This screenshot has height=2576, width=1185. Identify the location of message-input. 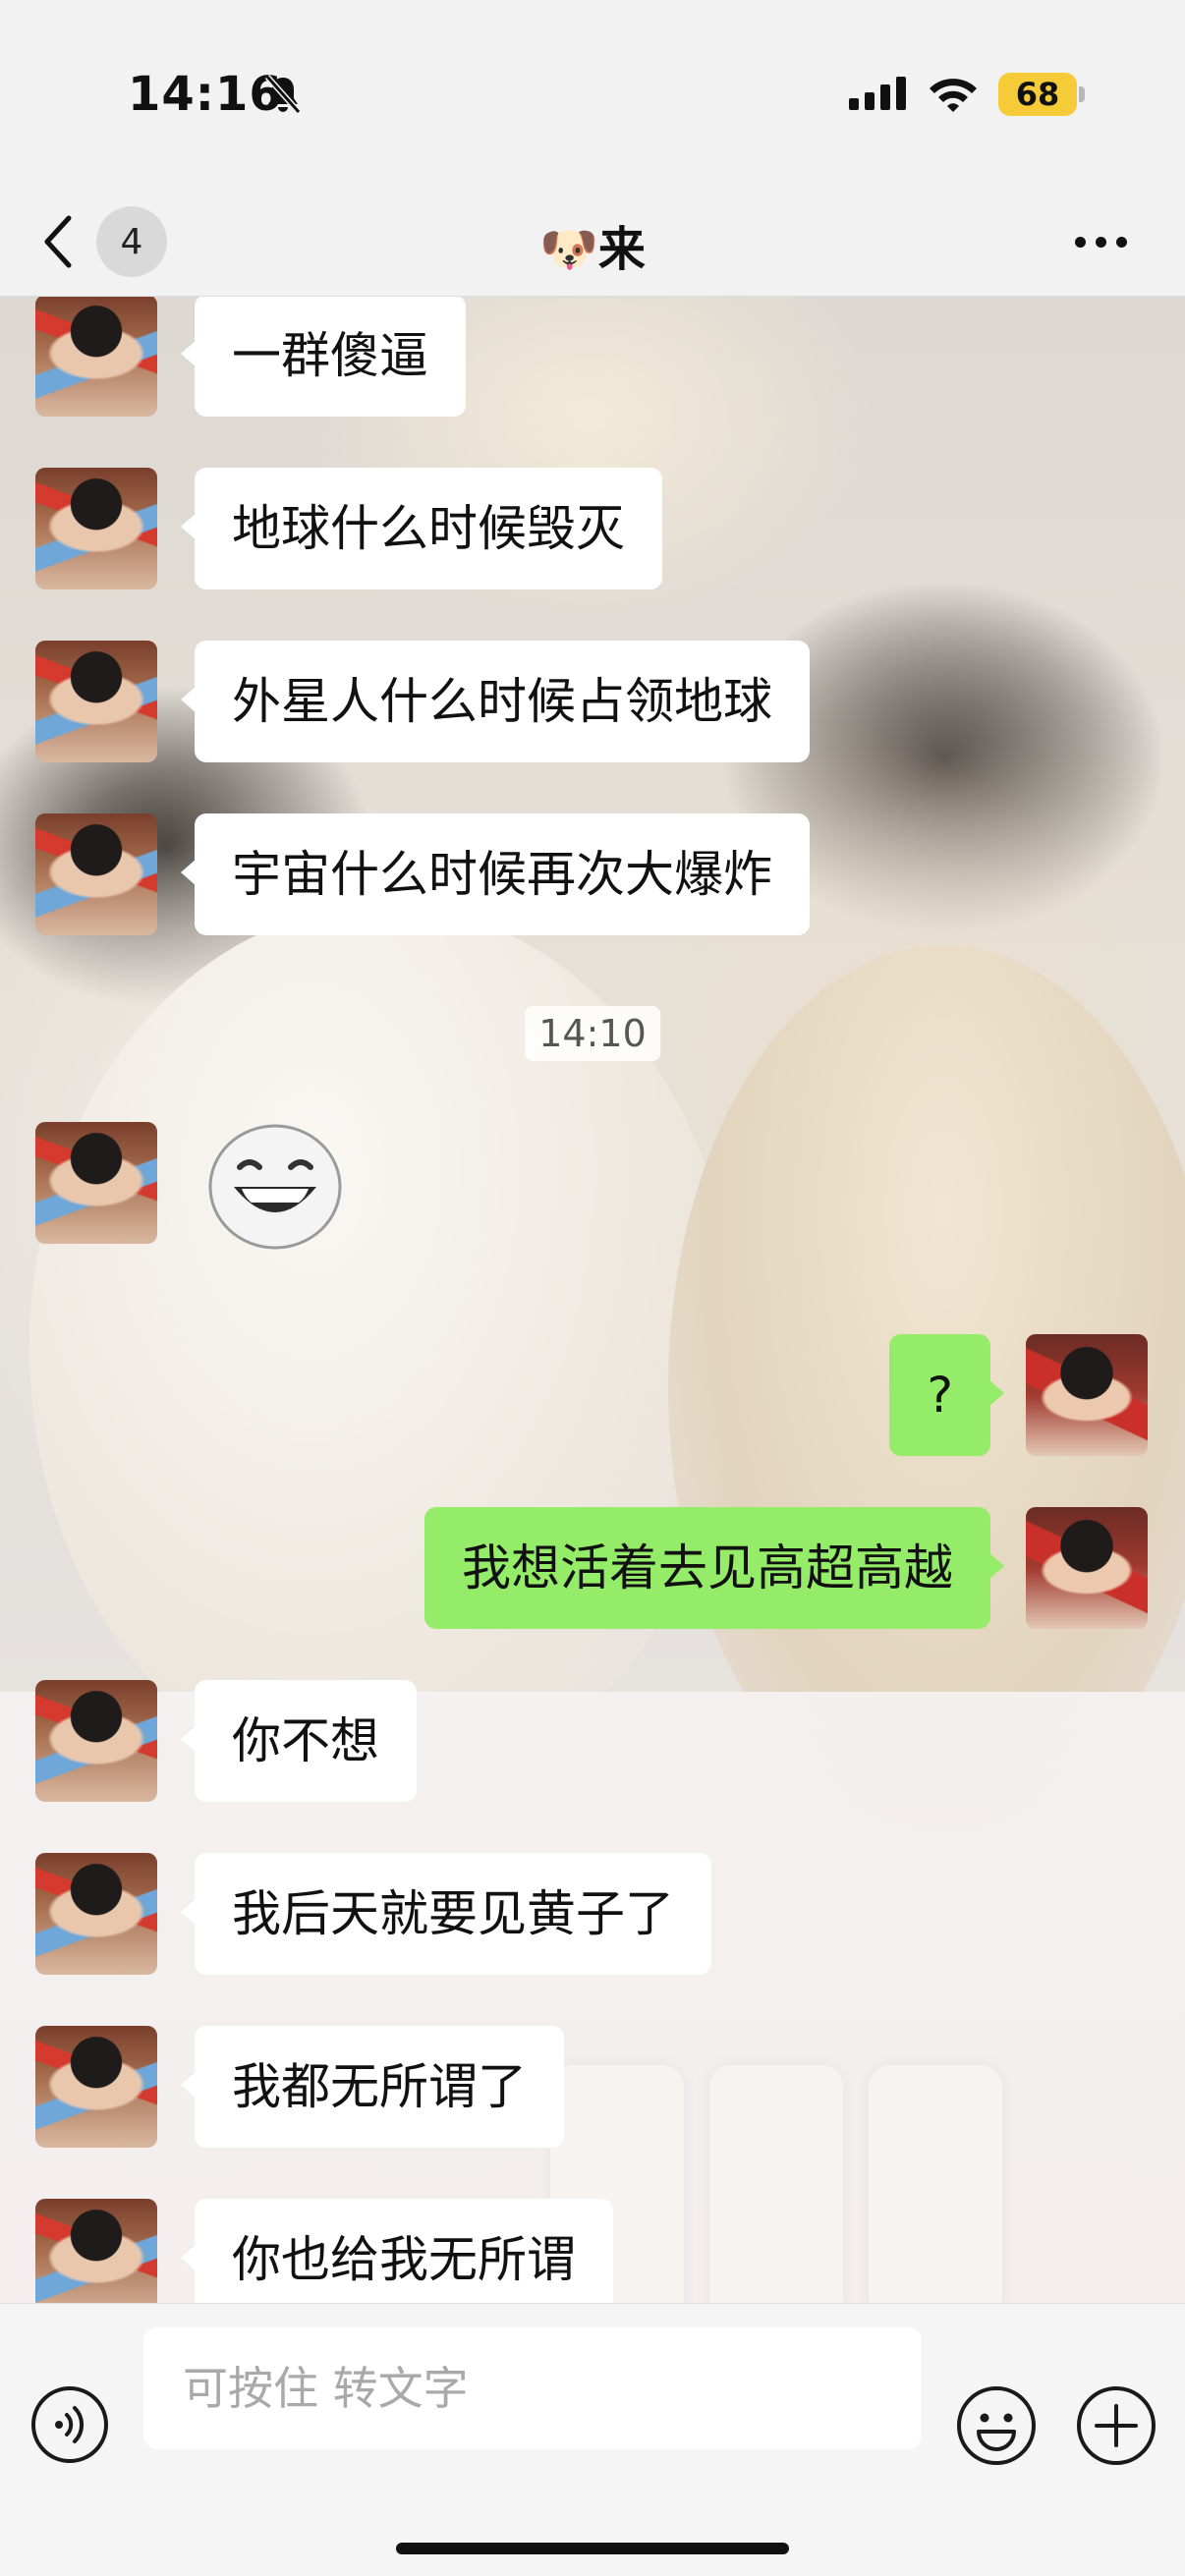
(532, 2388).